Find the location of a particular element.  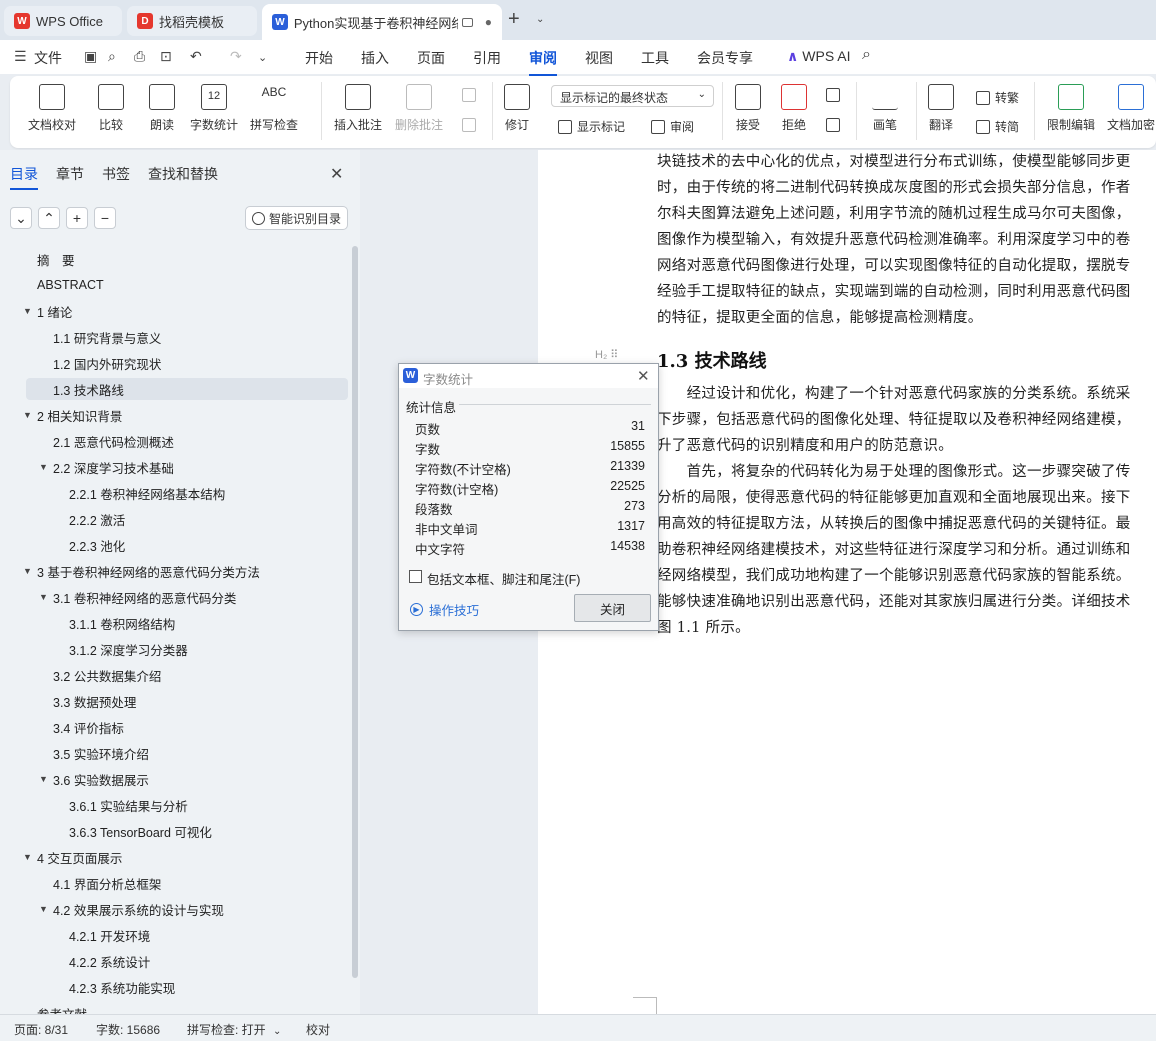

undo-icon: ↶ is located at coordinates (196, 56).